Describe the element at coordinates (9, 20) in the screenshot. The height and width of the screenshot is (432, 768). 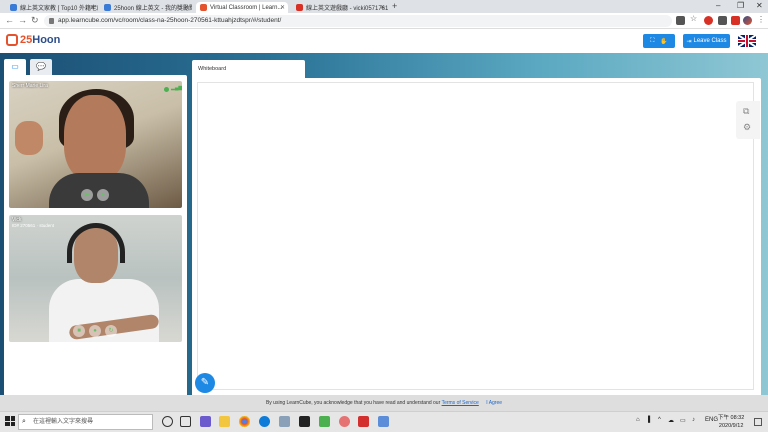
I see `back-arrow-icon: ←` at that location.